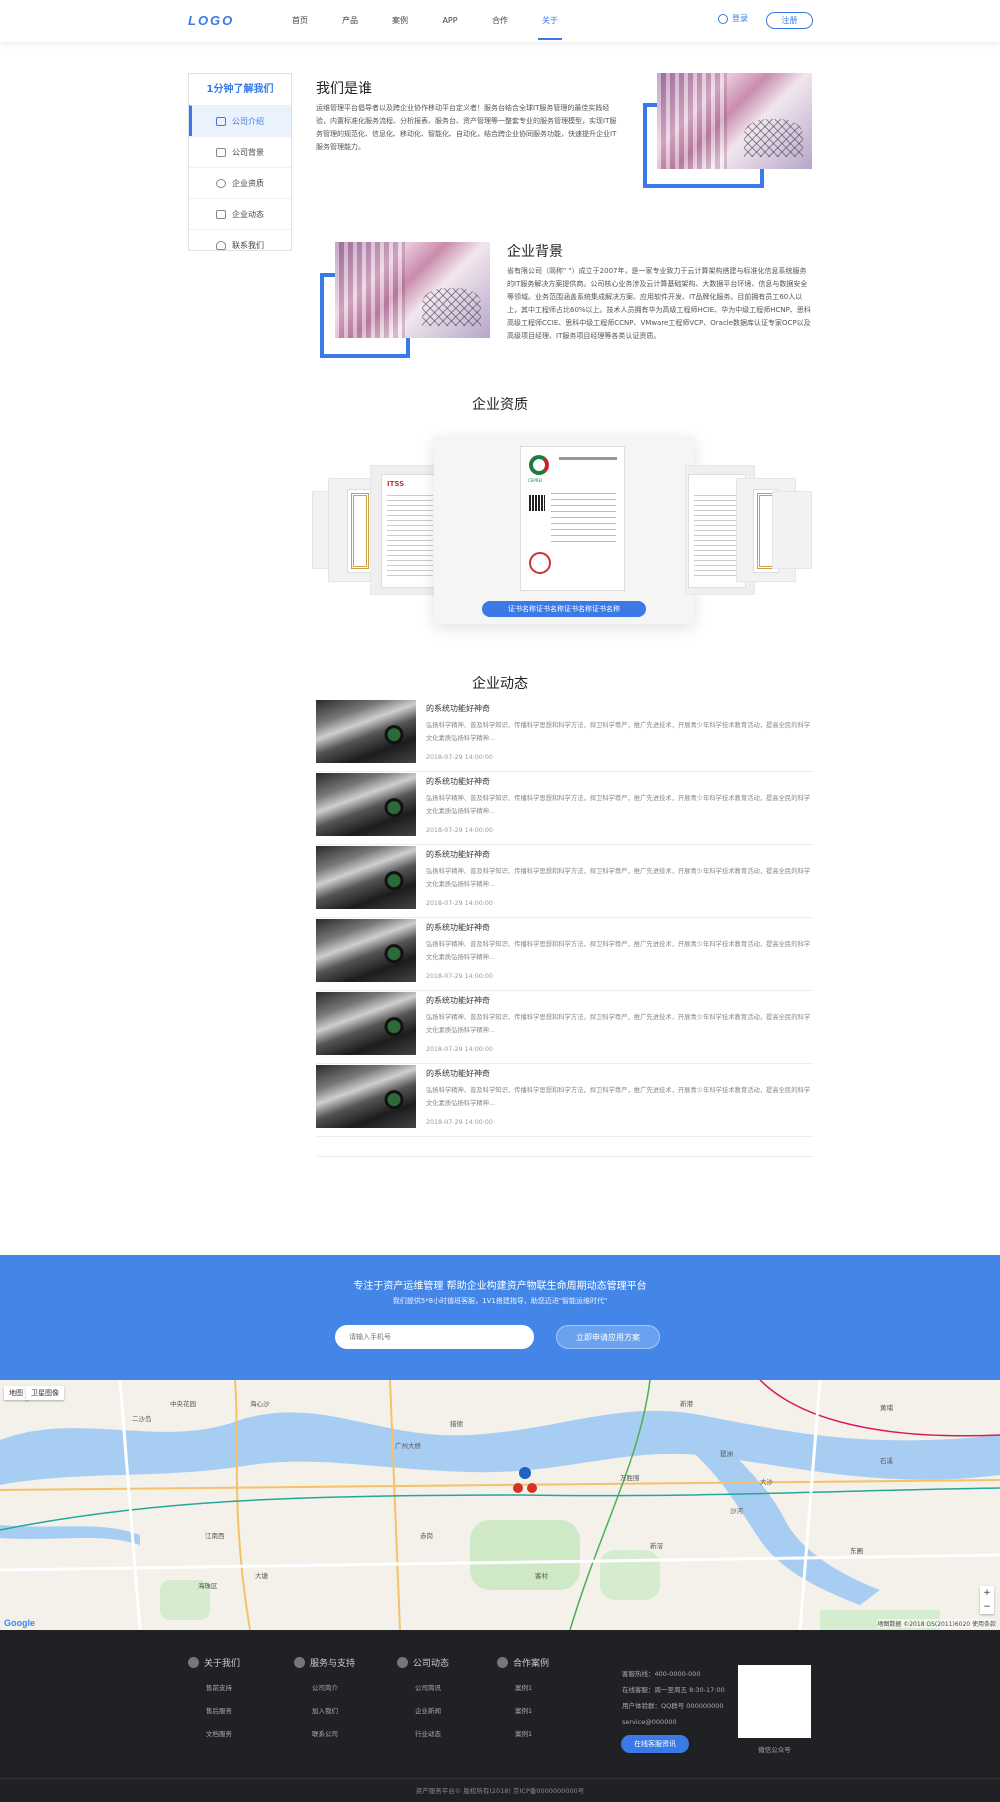  I want to click on map-label: 万胜围, so click(630, 1478).